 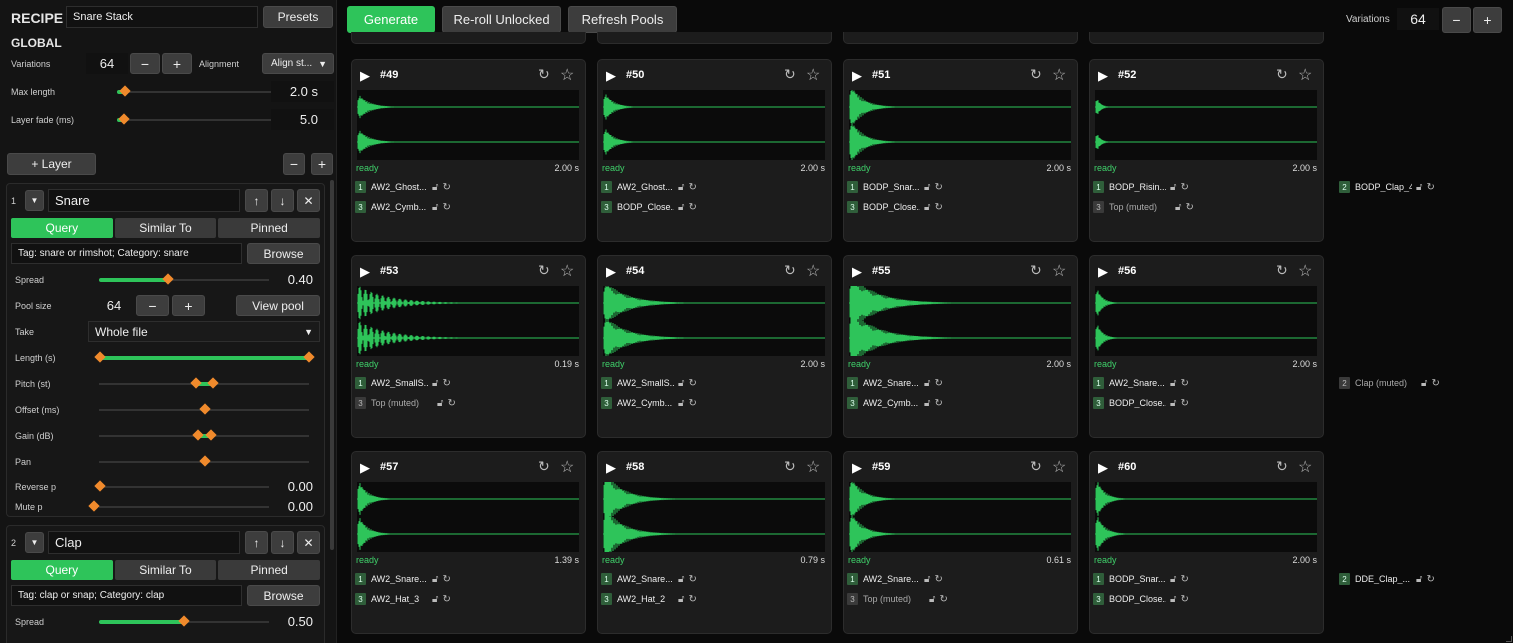 What do you see at coordinates (198, 435) in the screenshot?
I see `gain-min-knob` at bounding box center [198, 435].